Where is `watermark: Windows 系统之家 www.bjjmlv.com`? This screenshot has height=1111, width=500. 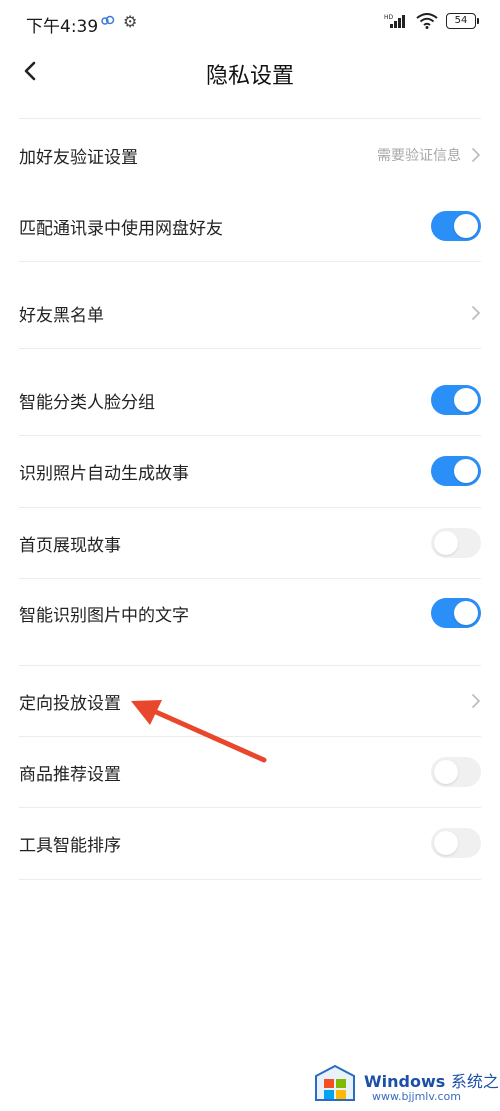 watermark: Windows 系统之家 www.bjjmlv.com is located at coordinates (406, 1084).